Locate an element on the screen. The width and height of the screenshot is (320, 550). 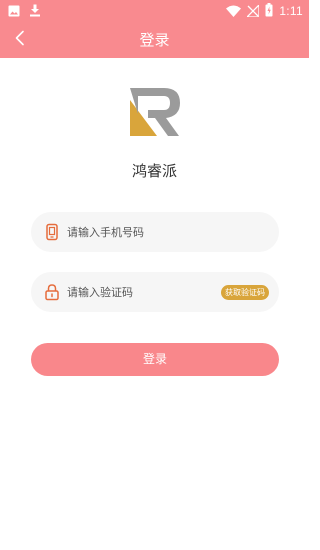
phone-field is located at coordinates (155, 232).